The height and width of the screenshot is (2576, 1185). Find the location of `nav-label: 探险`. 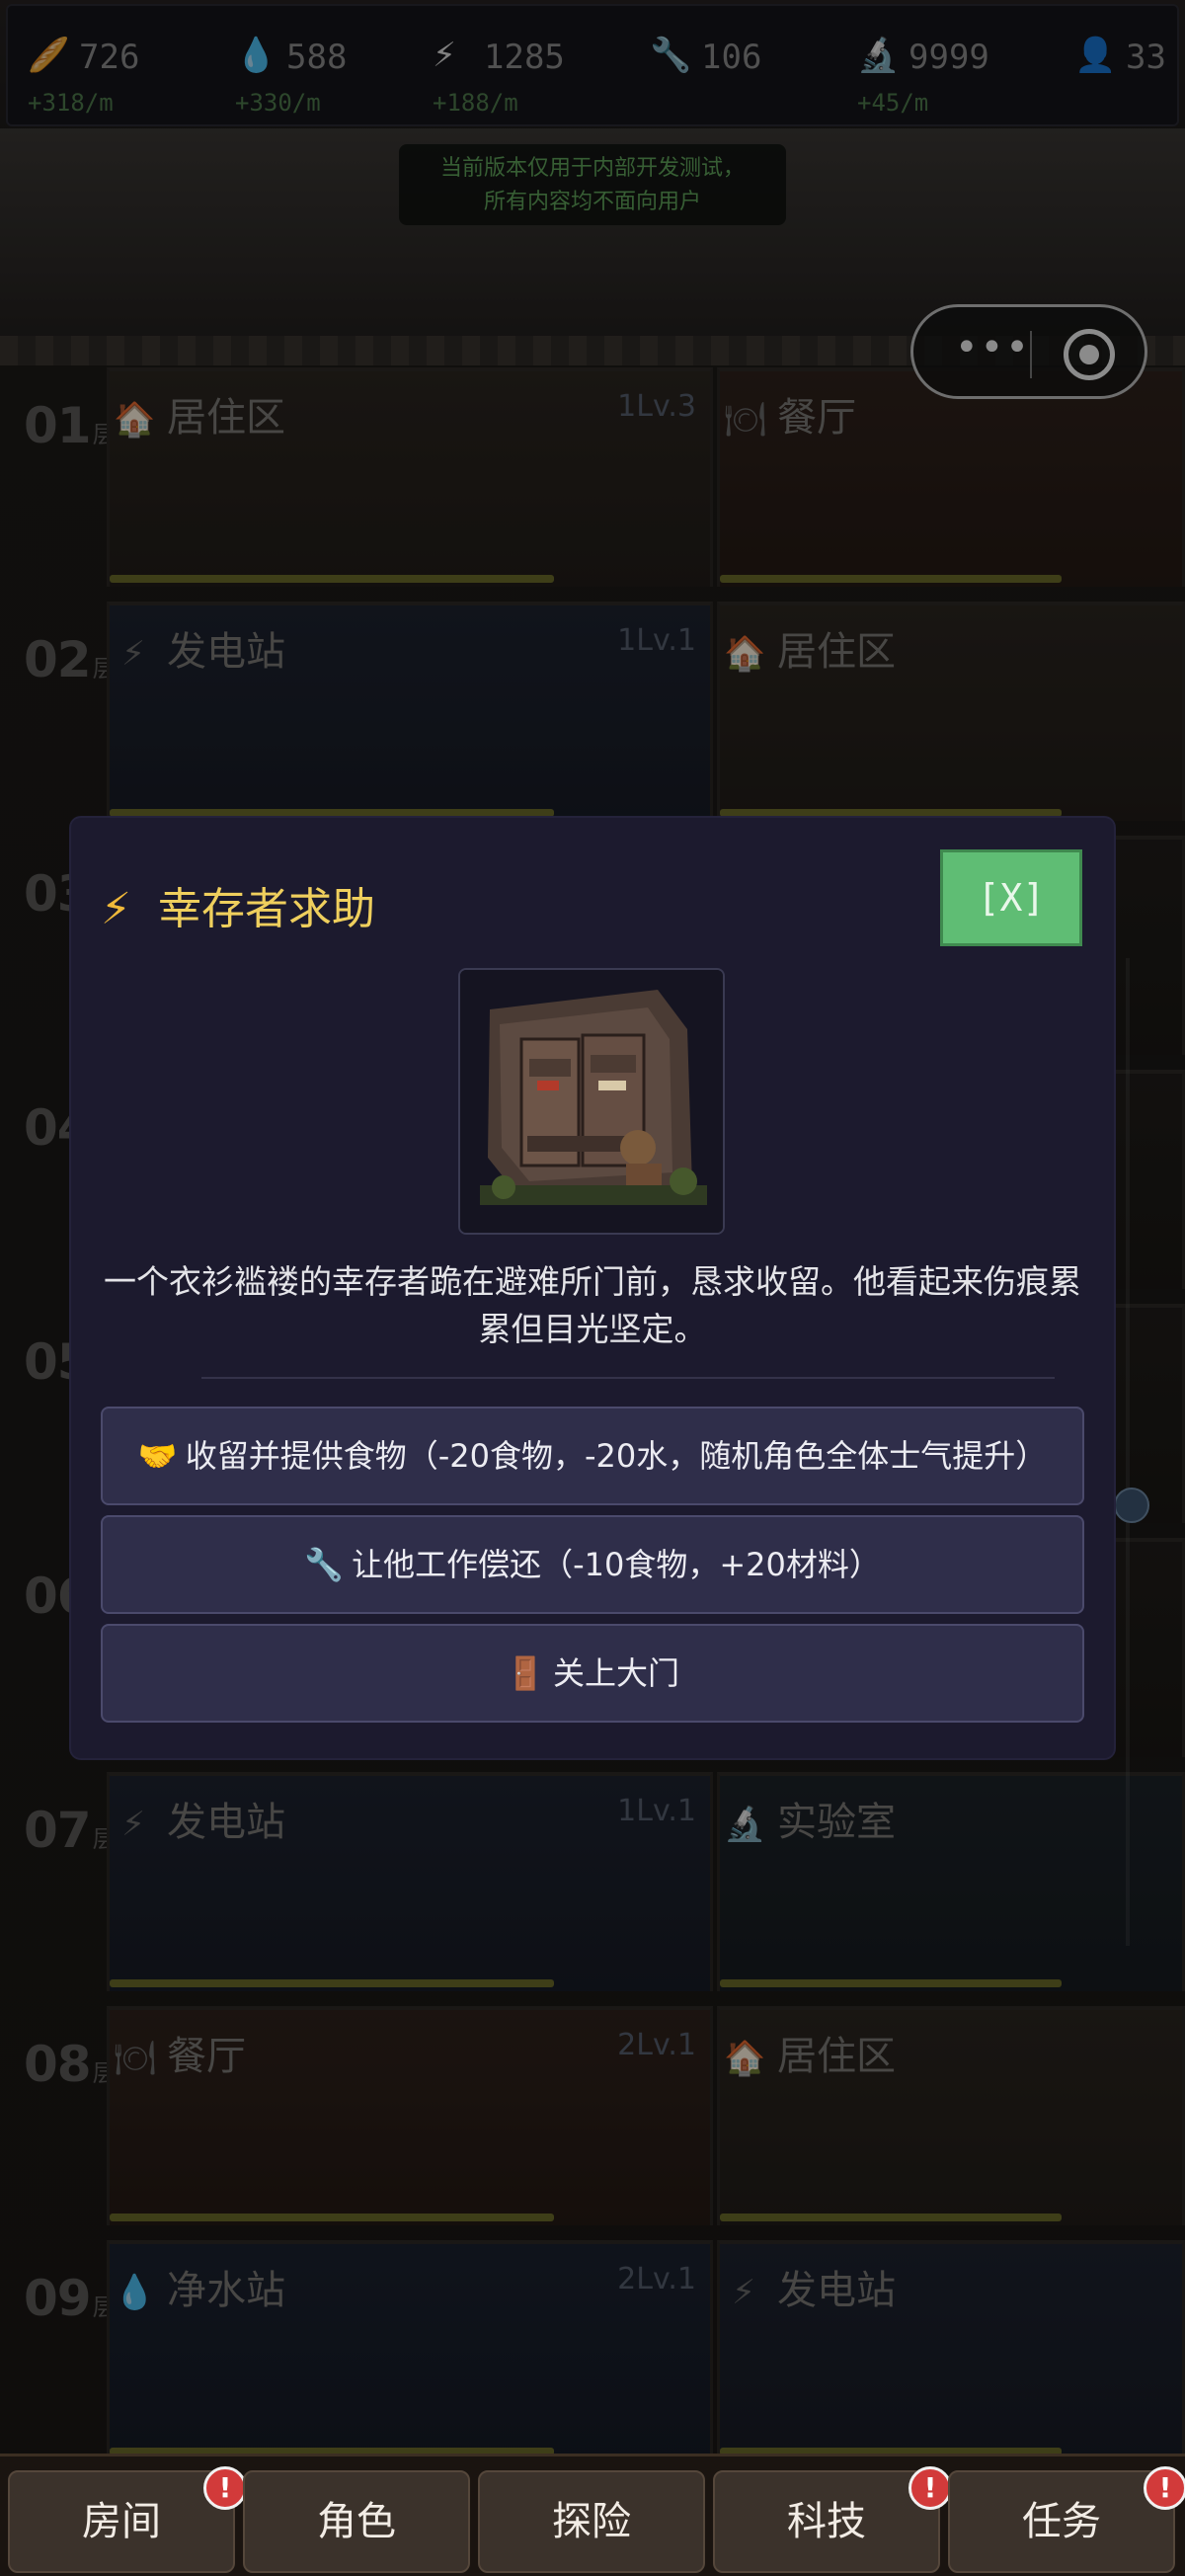

nav-label: 探险 is located at coordinates (591, 2521).